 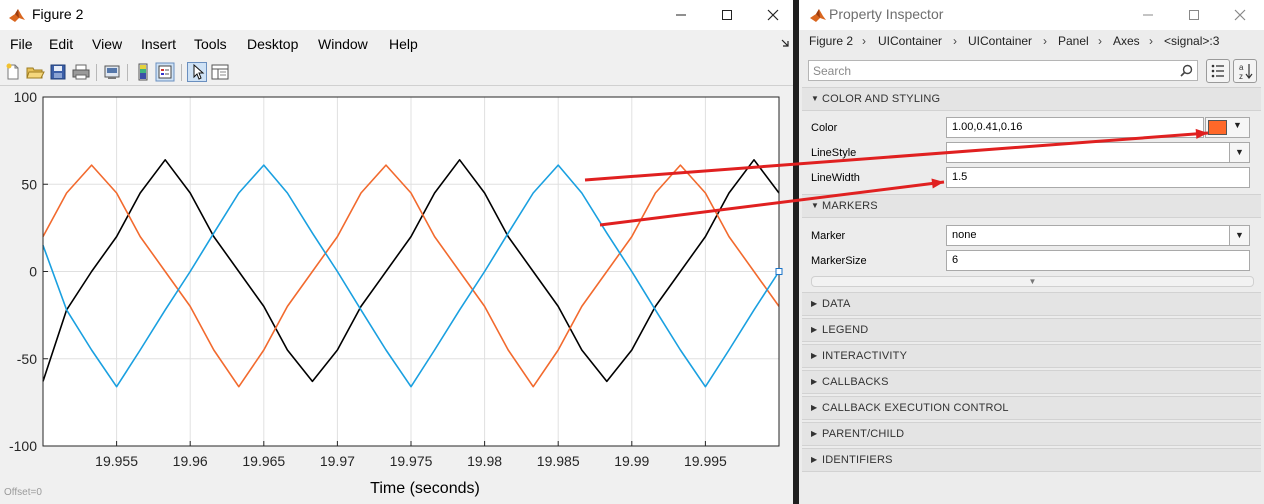 What do you see at coordinates (828, 236) in the screenshot?
I see `marker-label: Marker` at bounding box center [828, 236].